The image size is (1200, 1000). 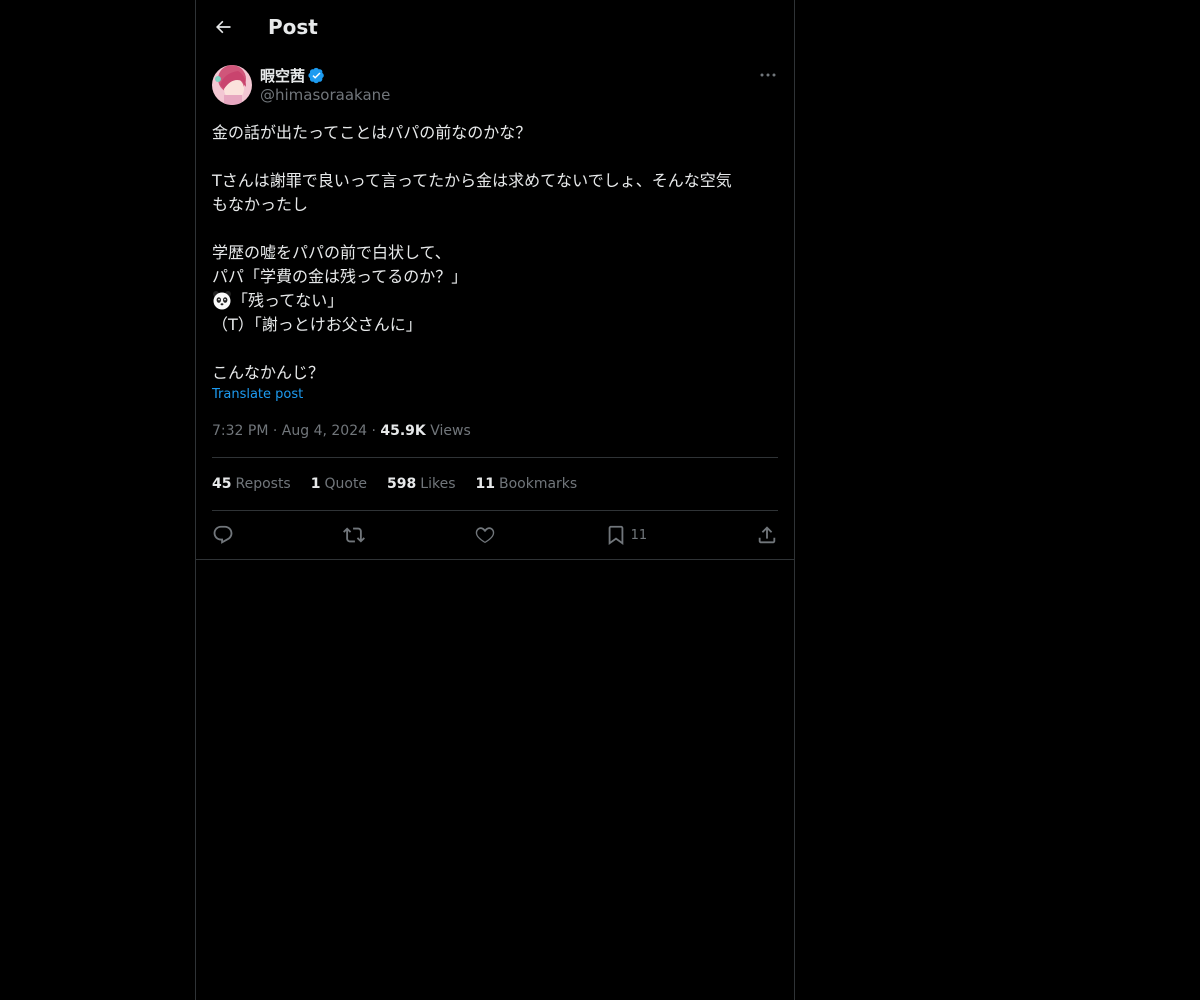 What do you see at coordinates (240, 431) in the screenshot?
I see `post-time: 7:32 PM` at bounding box center [240, 431].